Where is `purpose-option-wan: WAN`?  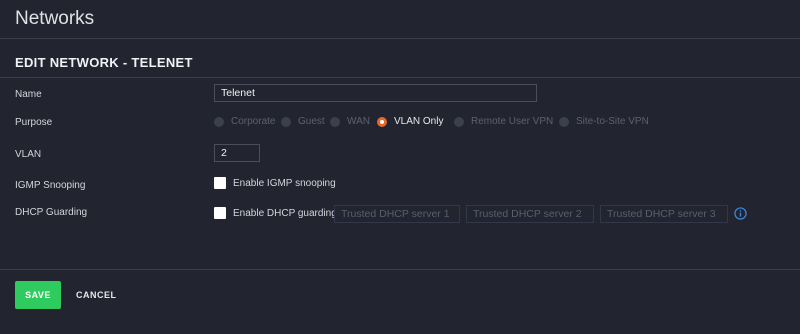
purpose-option-wan: WAN is located at coordinates (350, 121).